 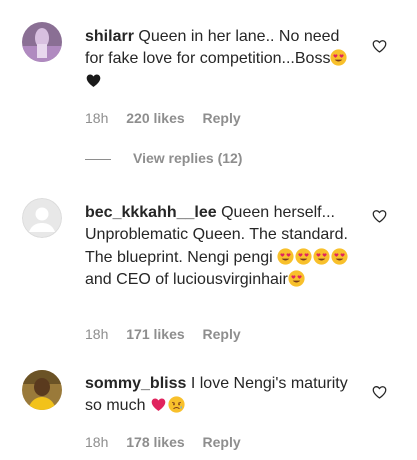 I want to click on comment-meta: 18h 220 likes Reply, so click(x=170, y=118).